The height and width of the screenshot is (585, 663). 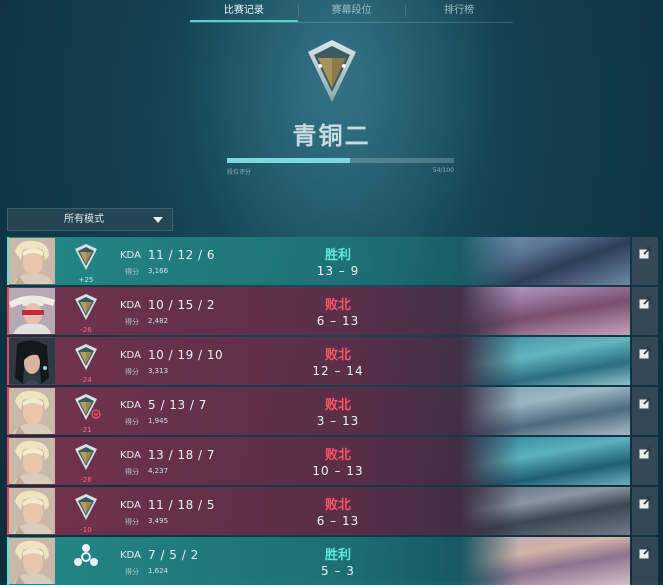 What do you see at coordinates (182, 305) in the screenshot?
I see `kda-value: 10 / 15 / 2` at bounding box center [182, 305].